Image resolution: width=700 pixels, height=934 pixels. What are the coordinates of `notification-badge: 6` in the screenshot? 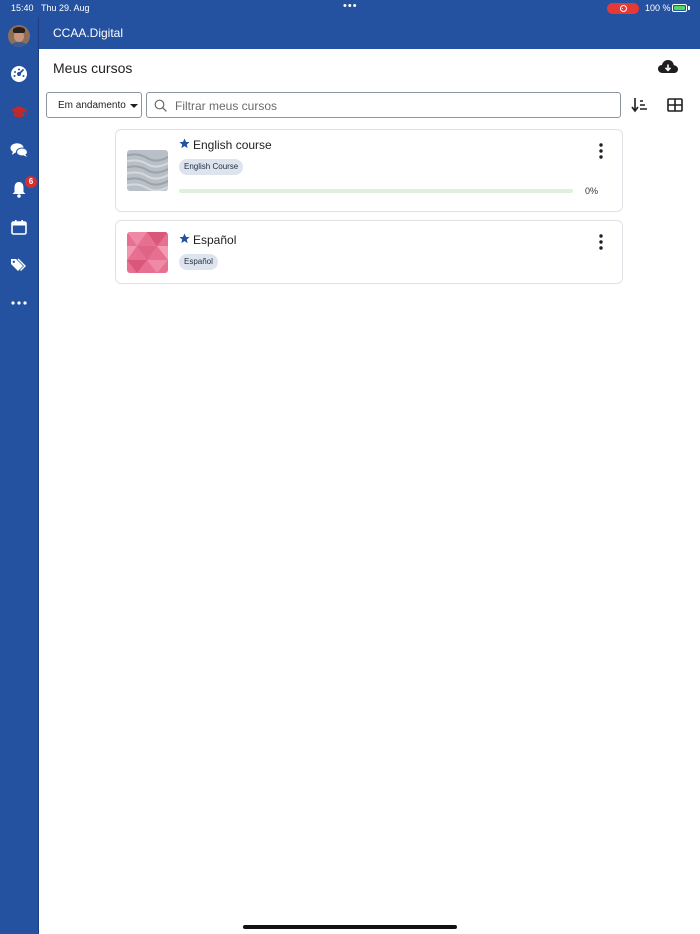 It's located at (31, 182).